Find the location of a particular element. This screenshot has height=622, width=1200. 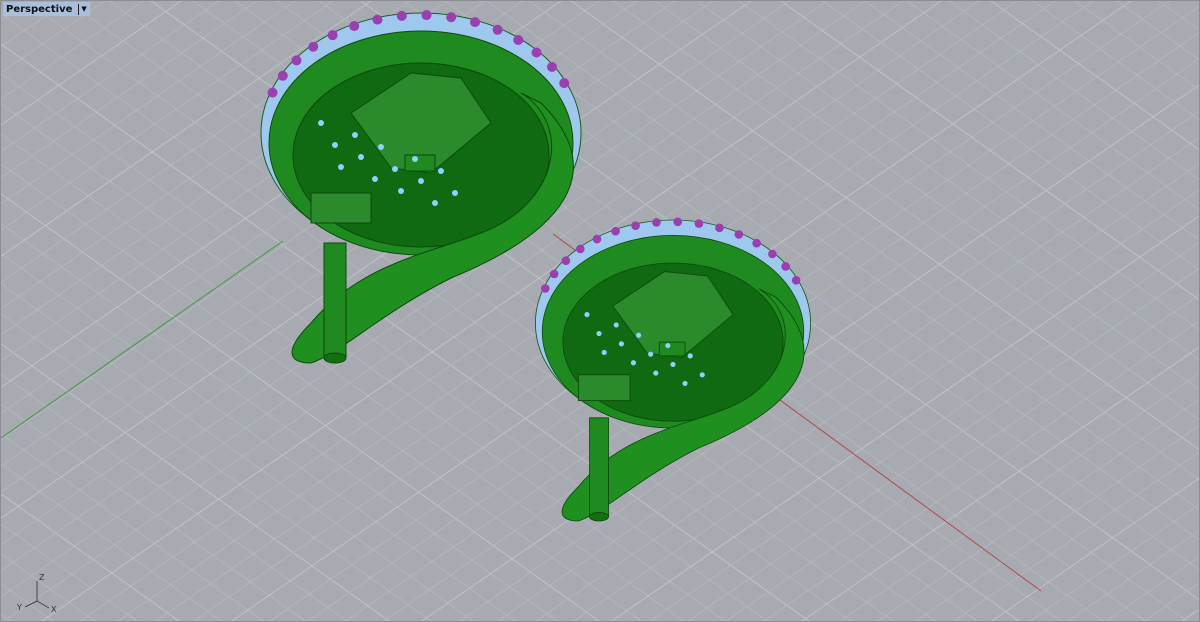

z-axis-label: Z is located at coordinates (42, 577).